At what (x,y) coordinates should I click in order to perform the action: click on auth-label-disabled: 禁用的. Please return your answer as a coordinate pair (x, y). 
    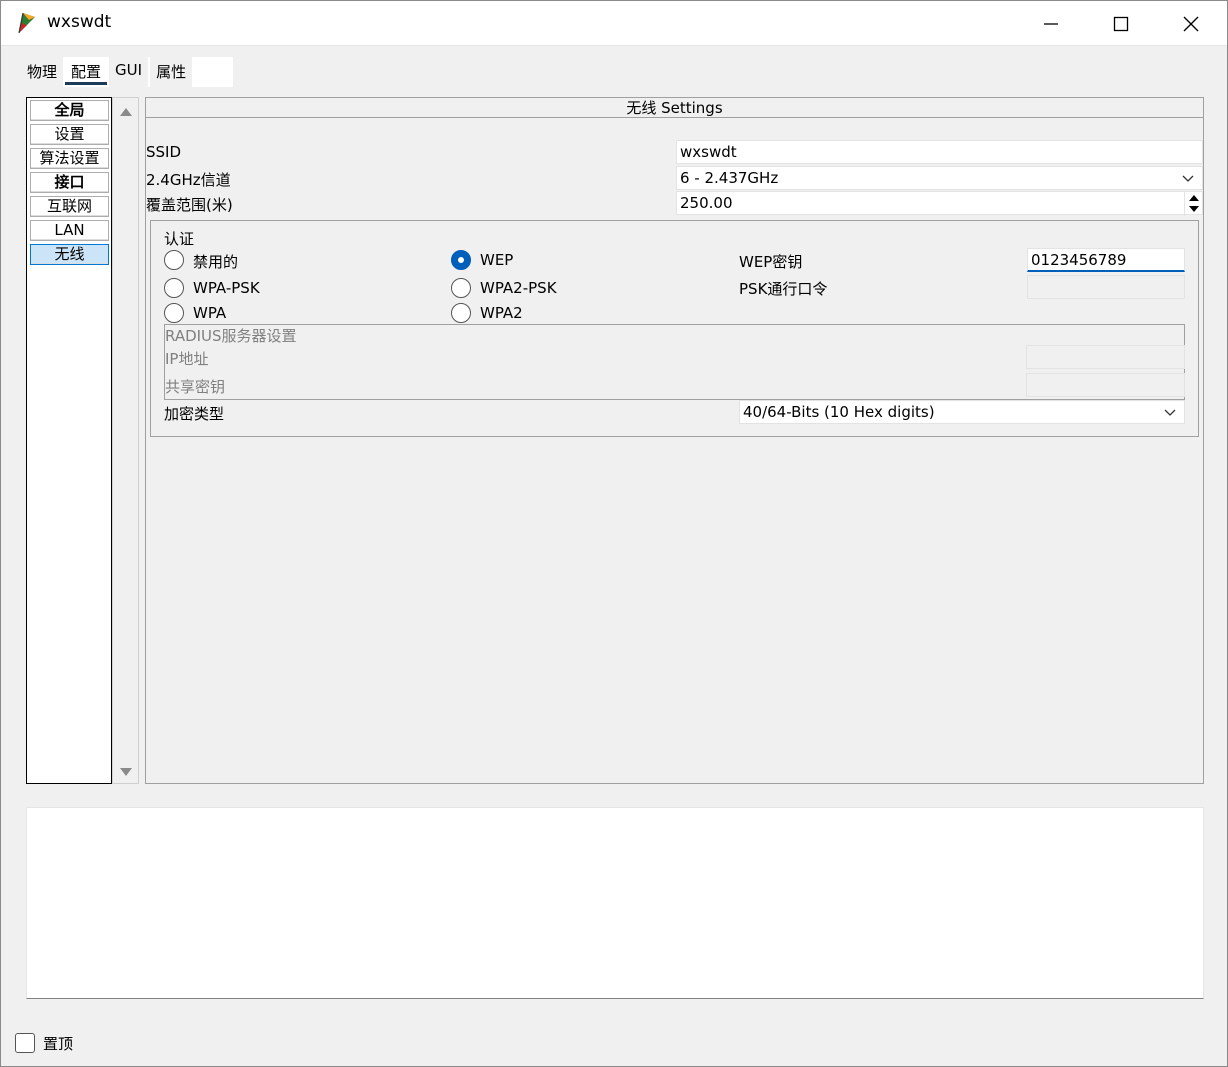
    Looking at the image, I should click on (216, 262).